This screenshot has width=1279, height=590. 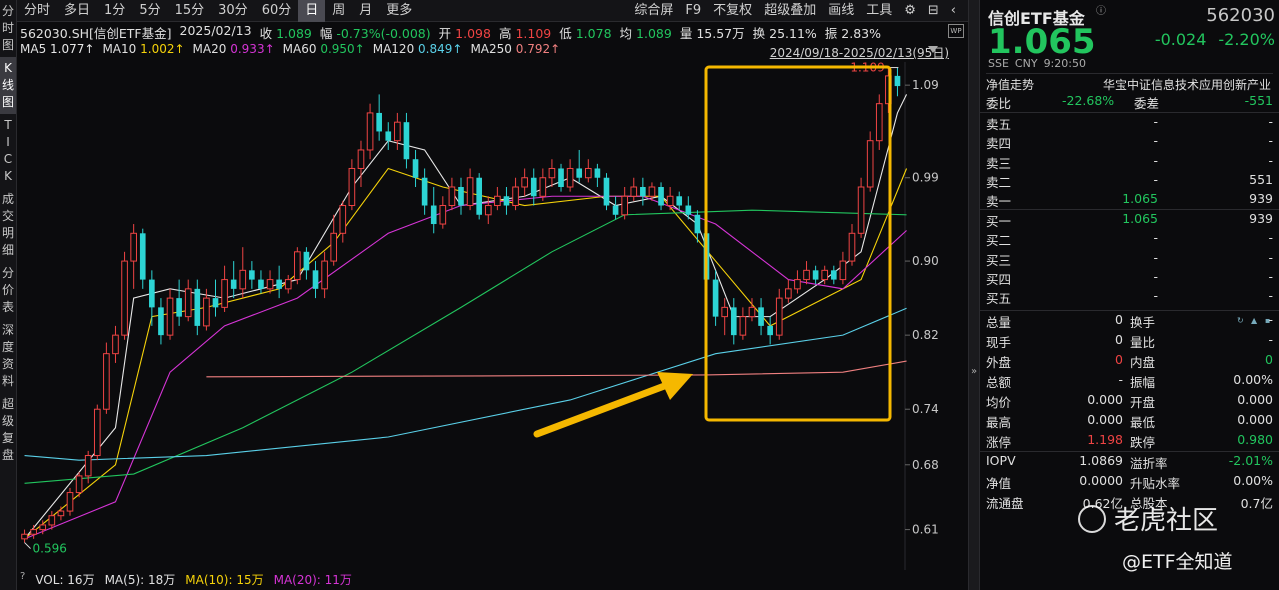 What do you see at coordinates (1010, 85) in the screenshot?
I see `nav-label: 净值走势` at bounding box center [1010, 85].